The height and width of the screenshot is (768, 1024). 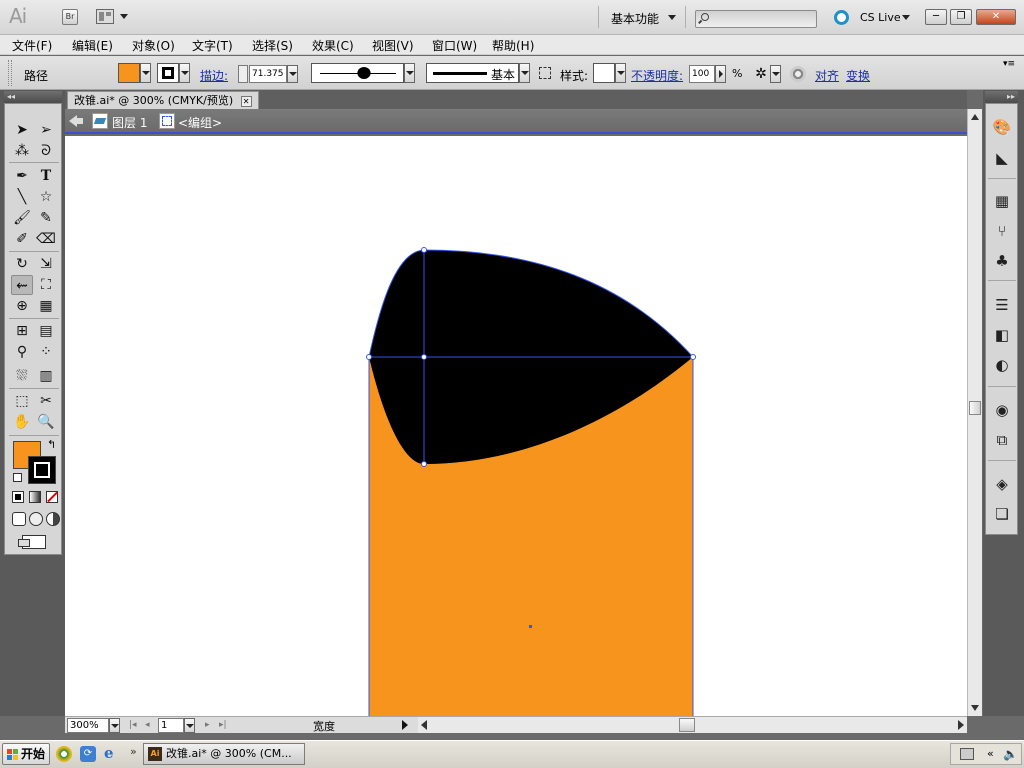 What do you see at coordinates (46, 331) in the screenshot?
I see `gradient-tool-icon: ▤` at bounding box center [46, 331].